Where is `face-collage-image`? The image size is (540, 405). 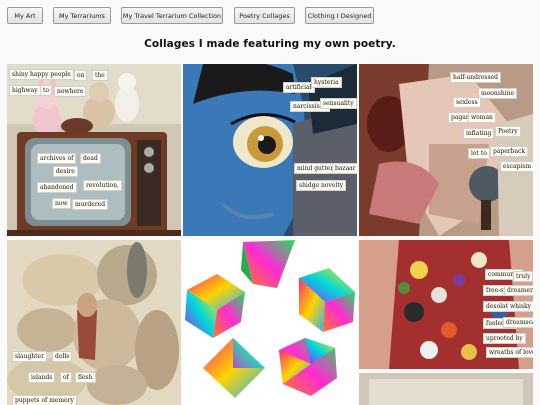 face-collage-image is located at coordinates (270, 150).